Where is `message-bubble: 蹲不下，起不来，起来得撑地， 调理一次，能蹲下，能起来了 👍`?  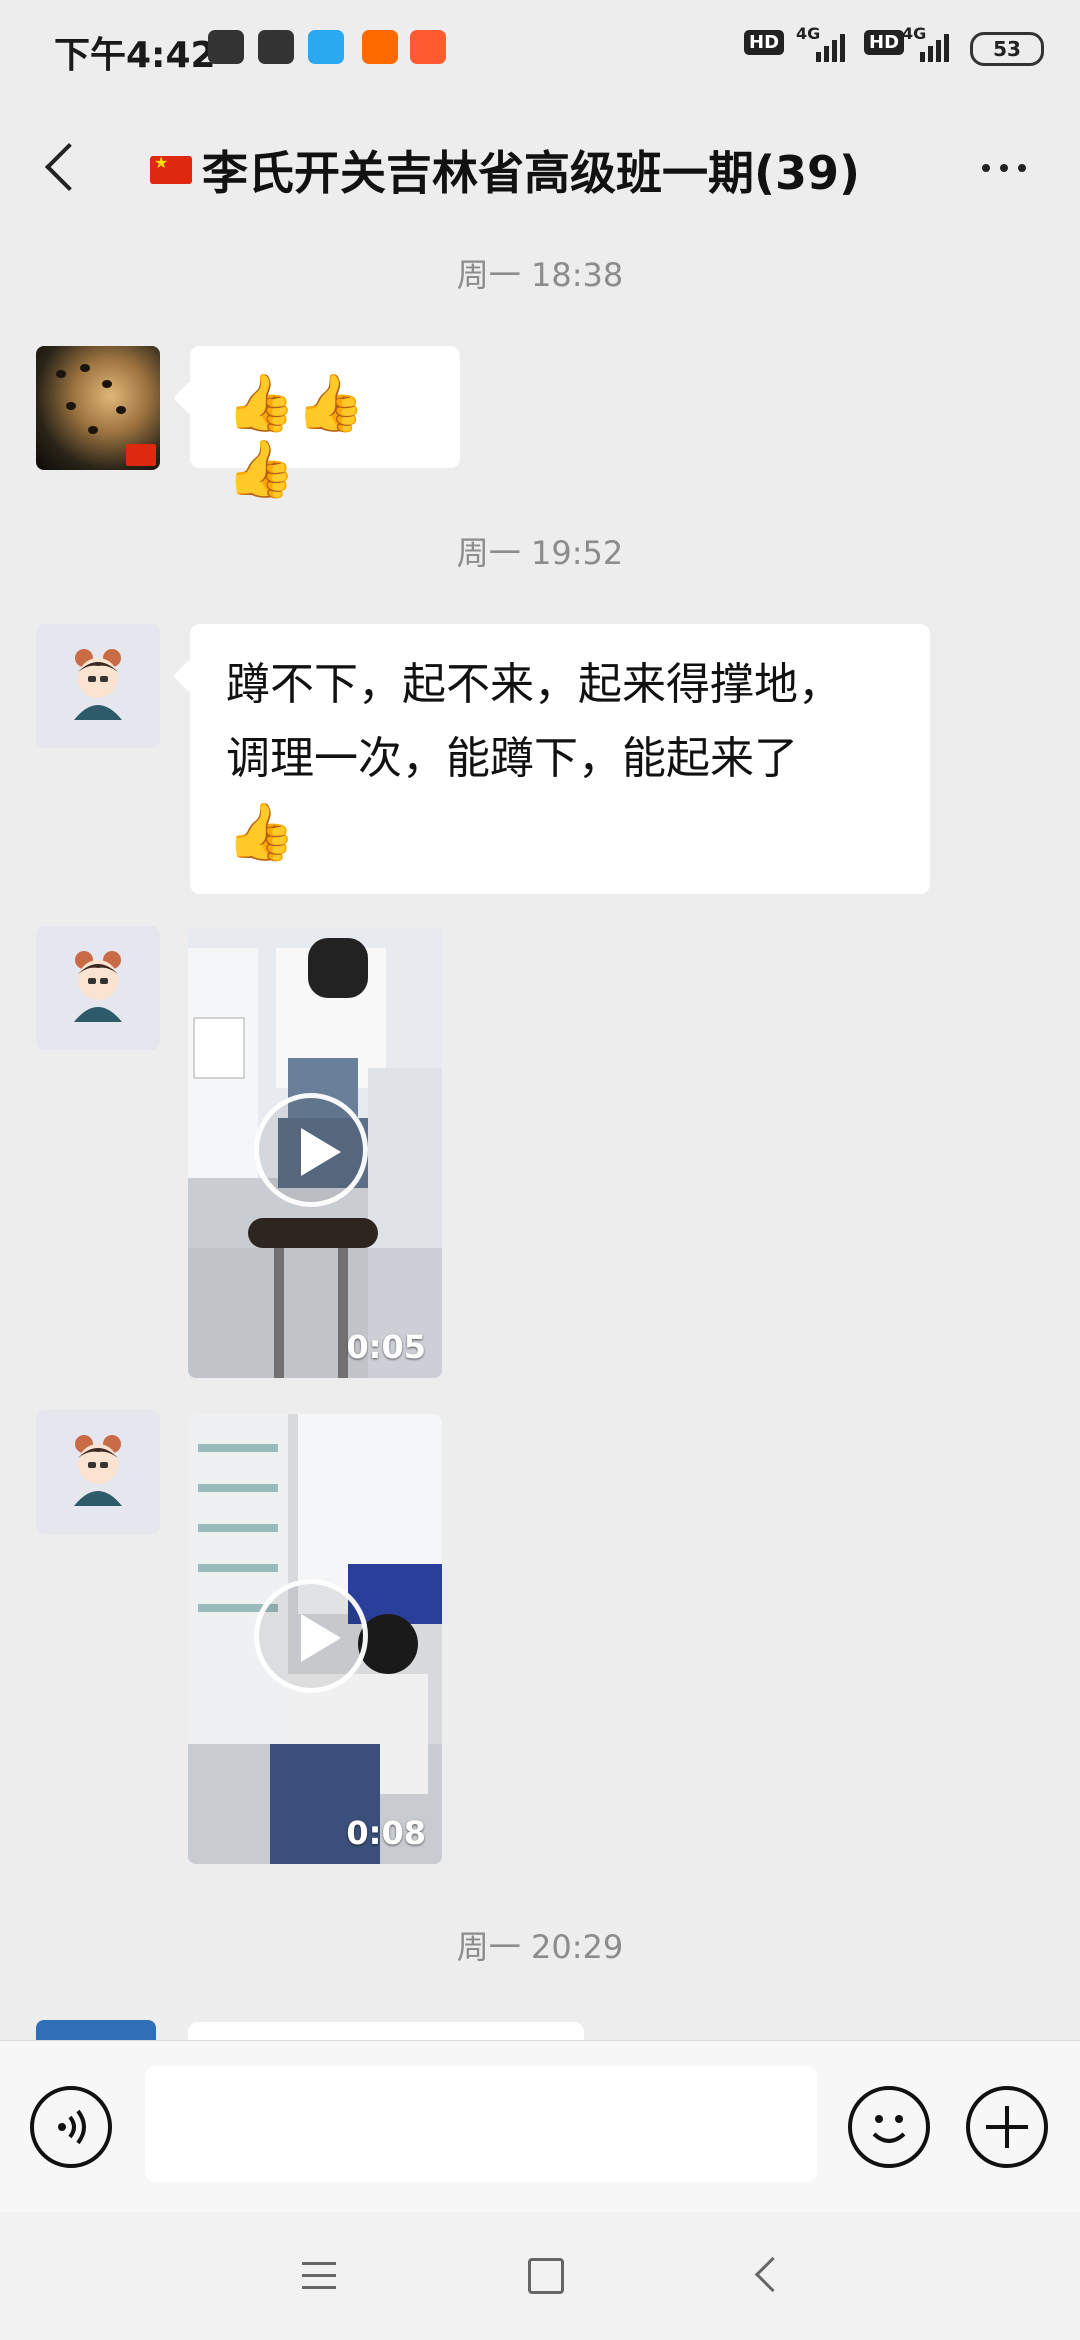
message-bubble: 蹲不下，起不来，起来得撑地， 调理一次，能蹲下，能起来了 👍 is located at coordinates (560, 759).